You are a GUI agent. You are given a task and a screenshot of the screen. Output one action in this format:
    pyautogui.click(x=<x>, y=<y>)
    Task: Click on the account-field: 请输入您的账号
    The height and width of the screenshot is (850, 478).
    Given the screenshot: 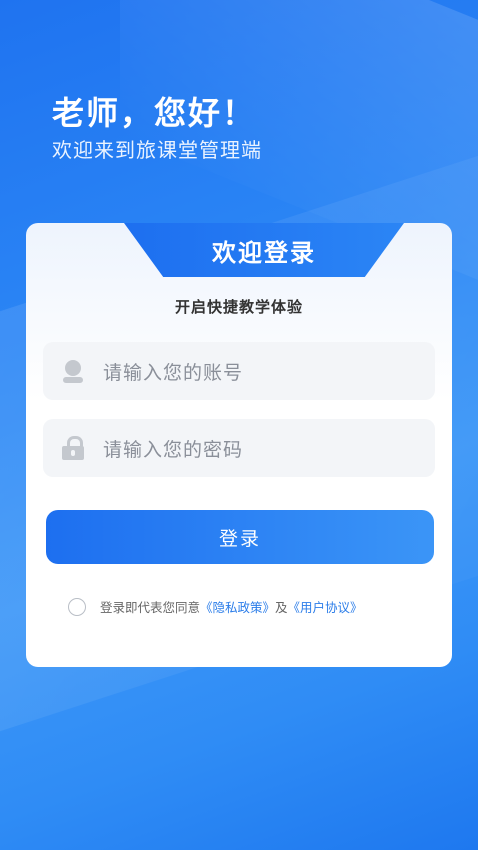 What is the action you would take?
    pyautogui.click(x=239, y=371)
    